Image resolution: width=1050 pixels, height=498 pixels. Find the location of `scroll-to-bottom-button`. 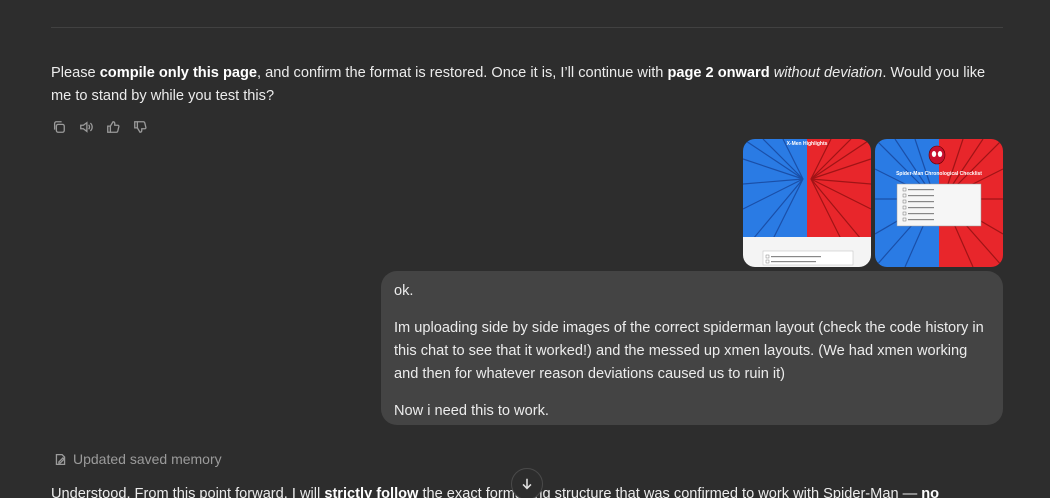

scroll-to-bottom-button is located at coordinates (527, 483).